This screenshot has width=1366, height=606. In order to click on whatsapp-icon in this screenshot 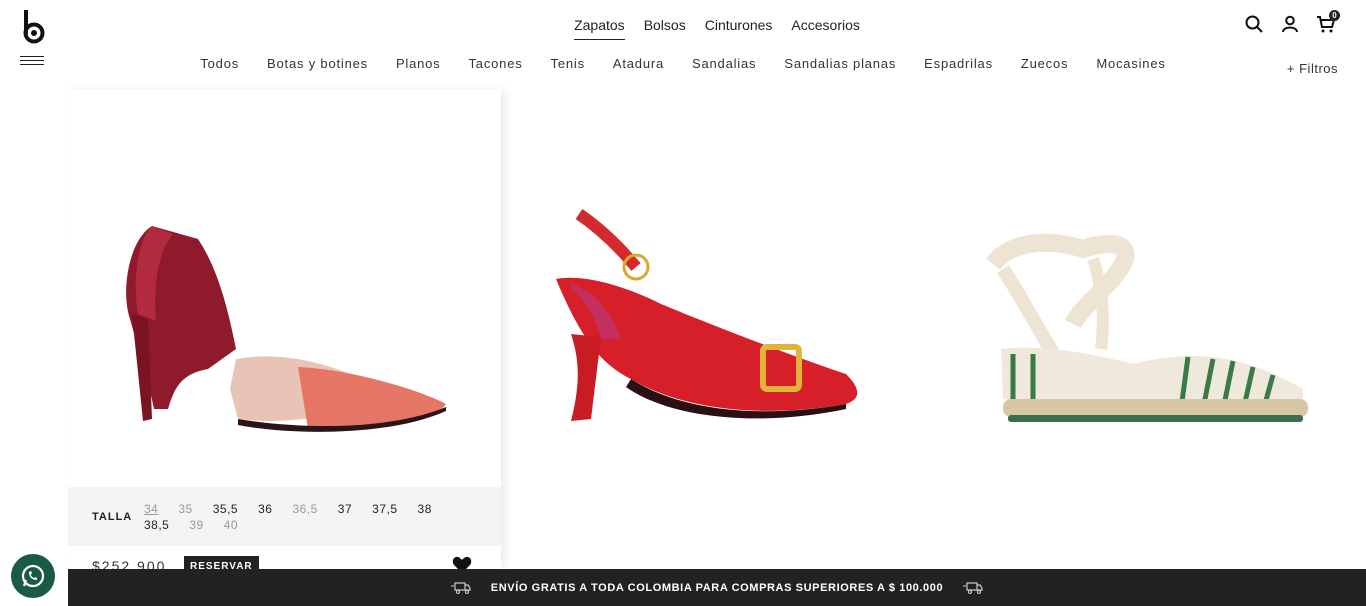, I will do `click(33, 576)`.